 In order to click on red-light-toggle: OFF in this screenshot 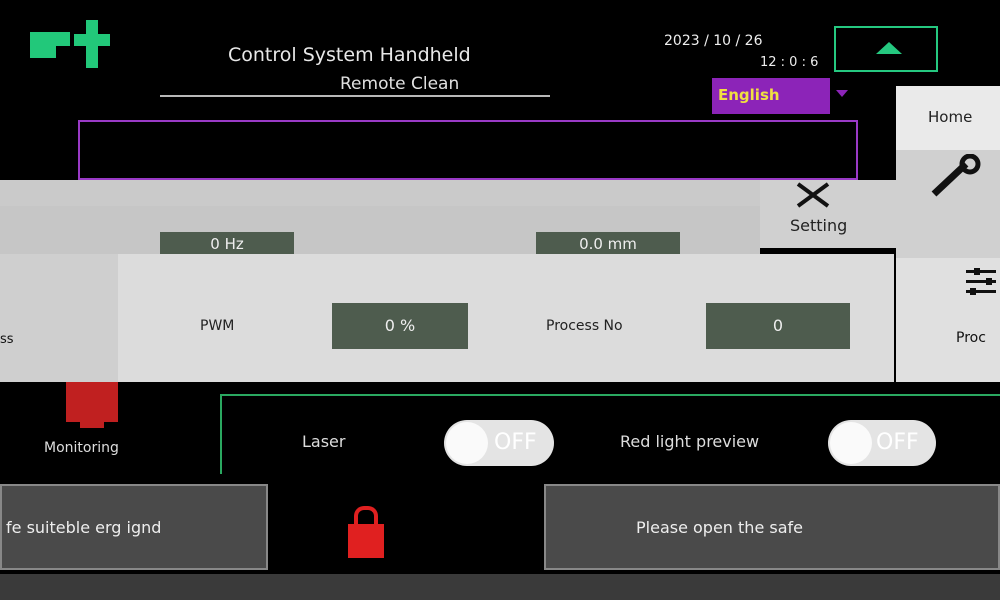, I will do `click(882, 443)`.